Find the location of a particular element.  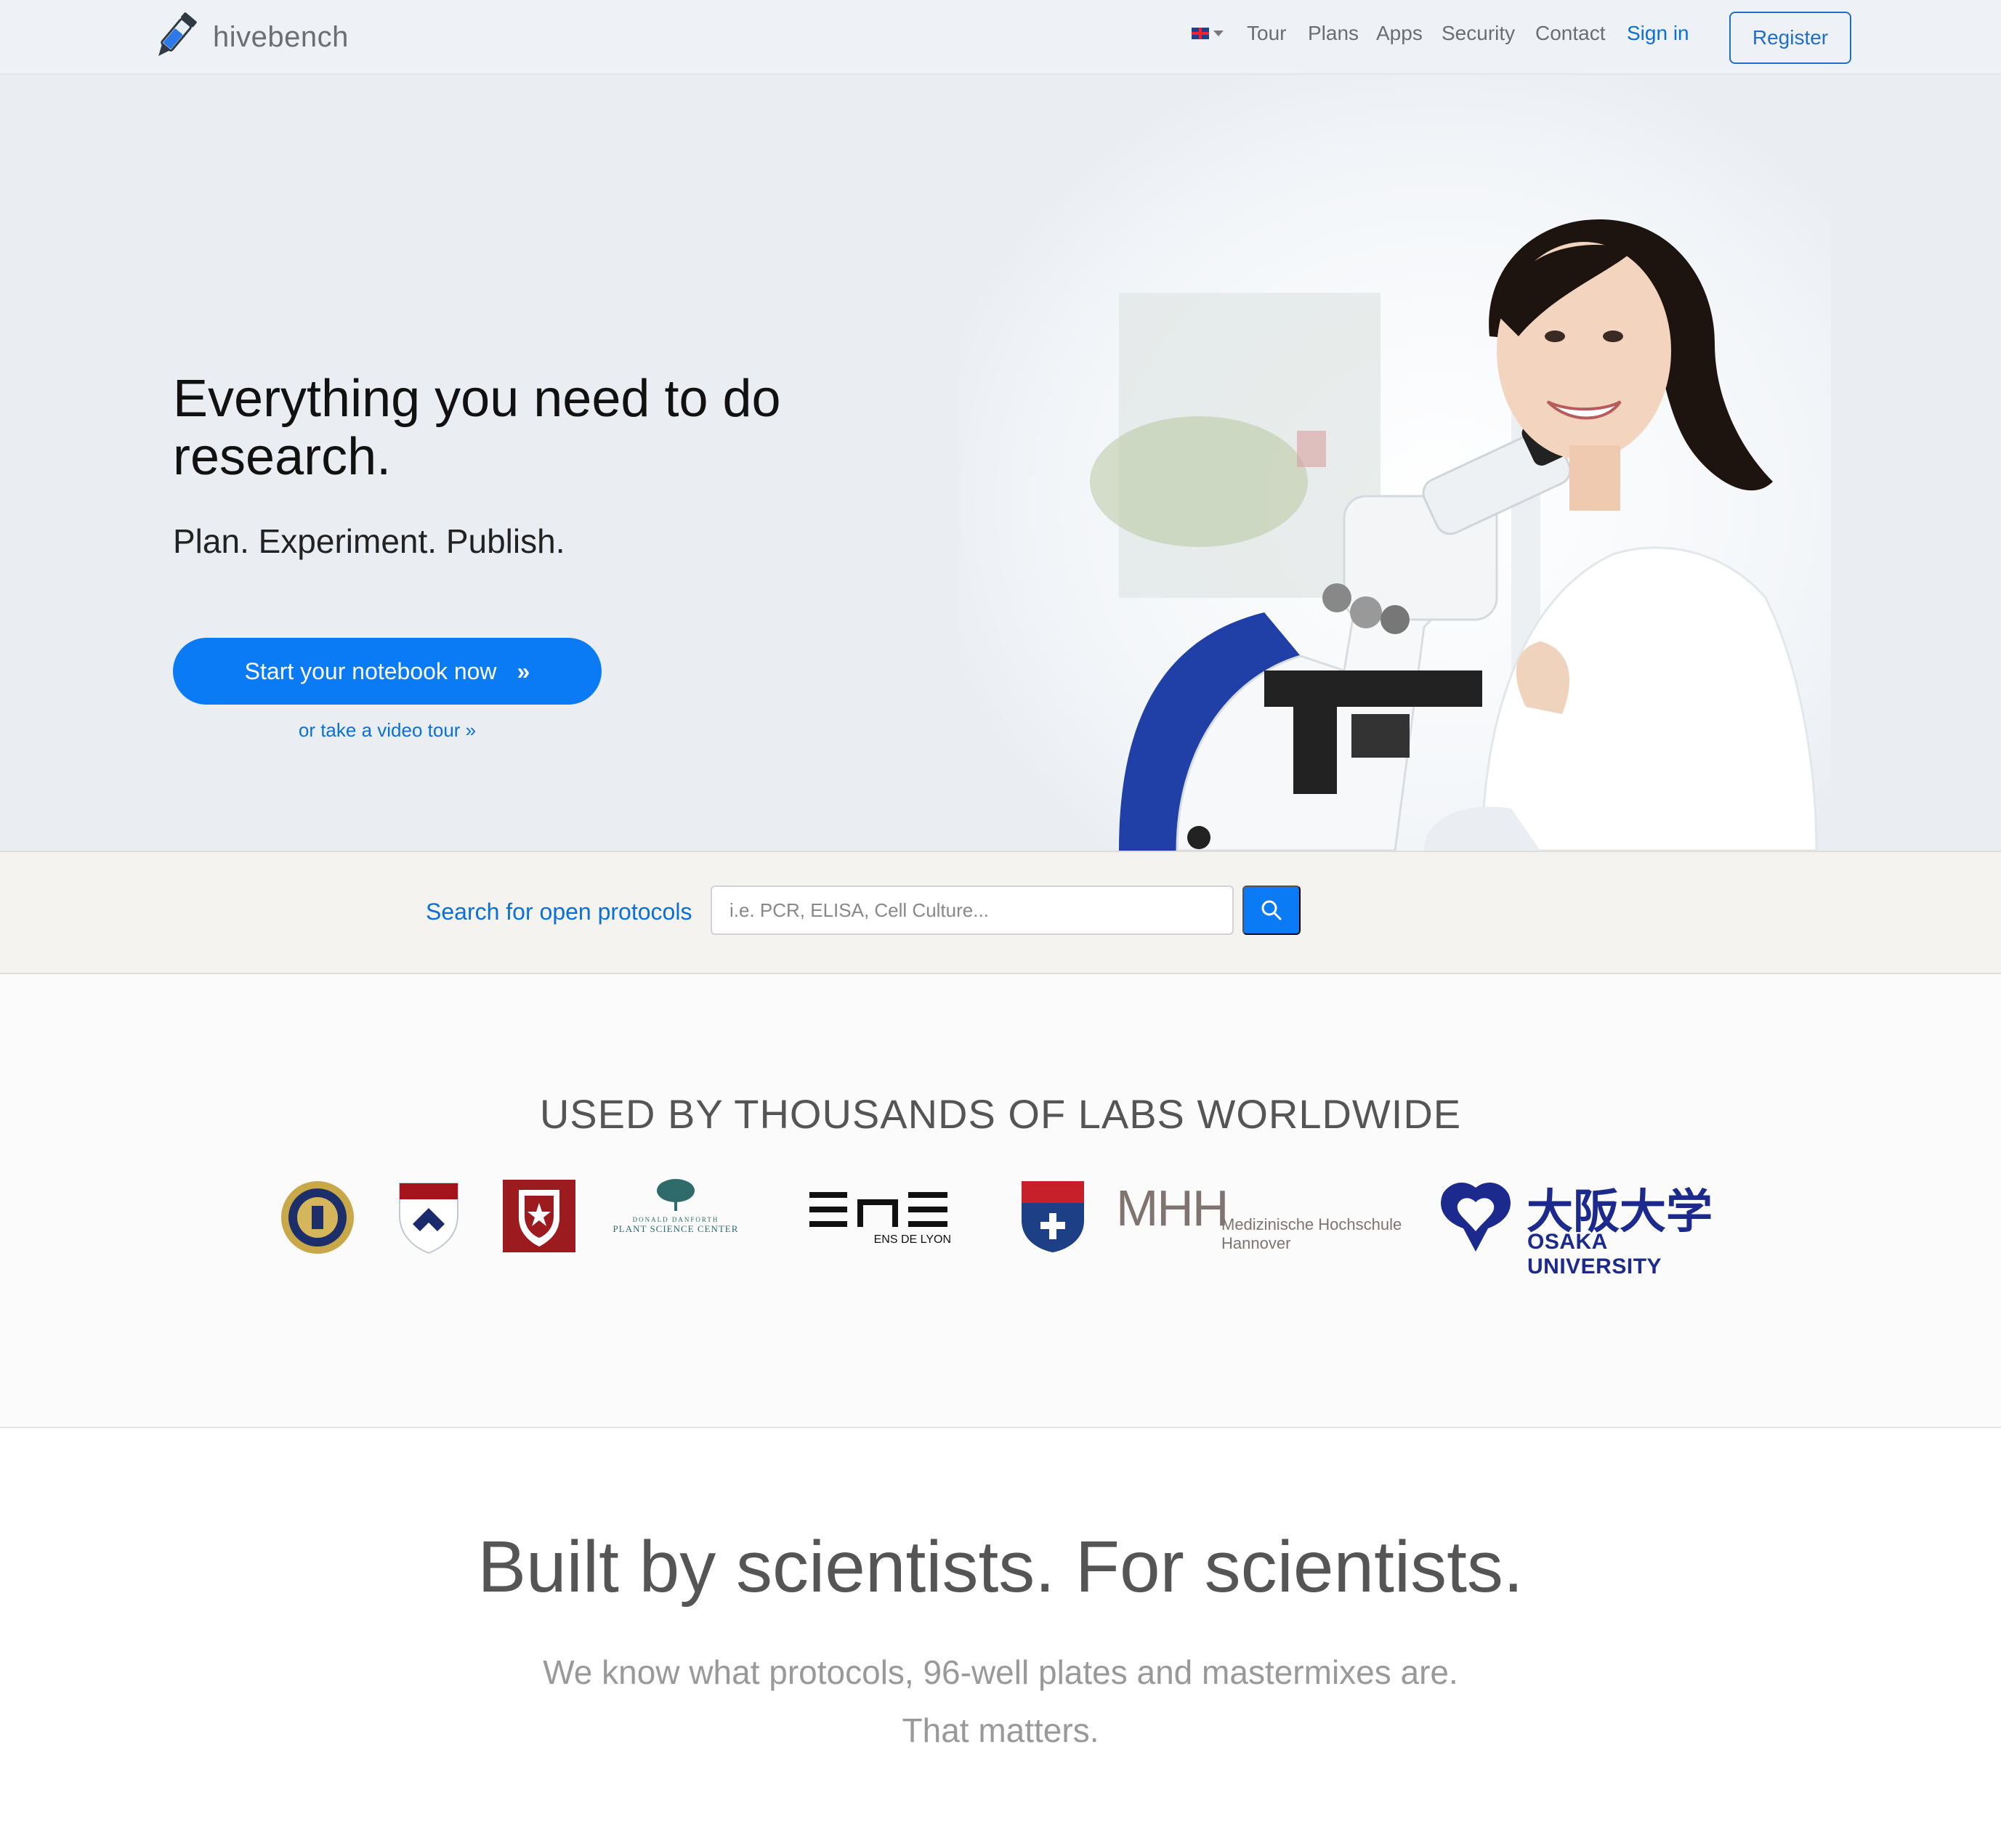

built-title: Built by scientists. For scientists. is located at coordinates (1001, 1567).